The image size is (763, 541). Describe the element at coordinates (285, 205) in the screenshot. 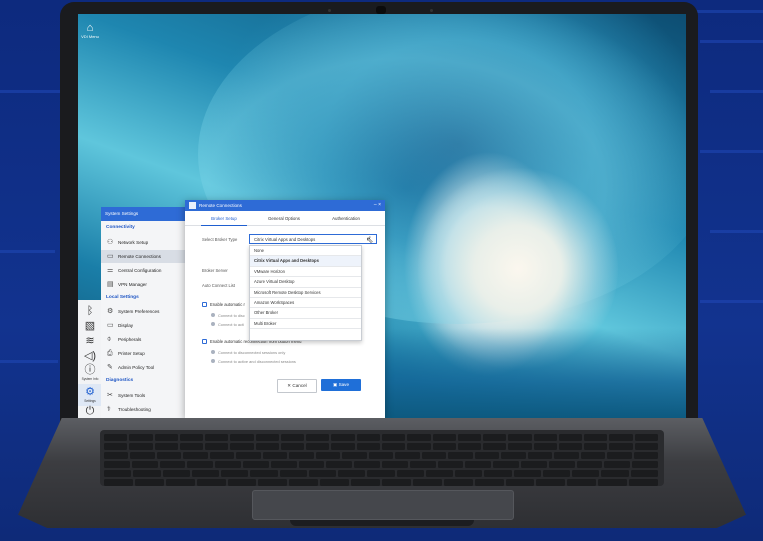

I see `dialog-titlebar: Remote Connections – ×` at that location.